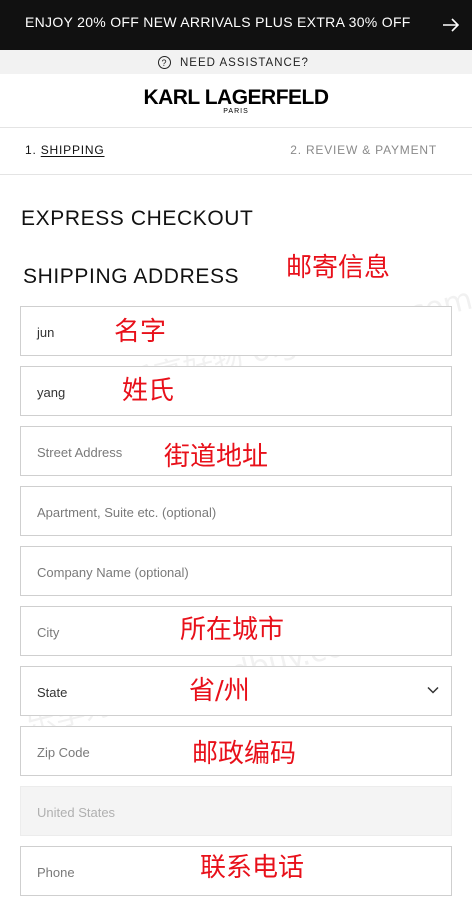 The image size is (472, 908). I want to click on company-name-field: Company Name (optional), so click(236, 571).